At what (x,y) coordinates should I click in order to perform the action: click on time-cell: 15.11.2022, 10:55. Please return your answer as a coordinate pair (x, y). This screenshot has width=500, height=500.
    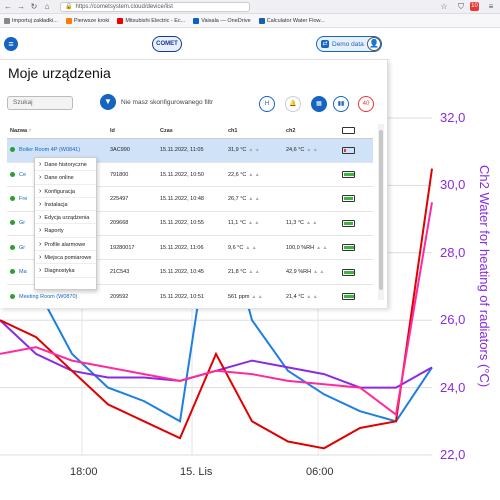
    Looking at the image, I should click on (191, 224).